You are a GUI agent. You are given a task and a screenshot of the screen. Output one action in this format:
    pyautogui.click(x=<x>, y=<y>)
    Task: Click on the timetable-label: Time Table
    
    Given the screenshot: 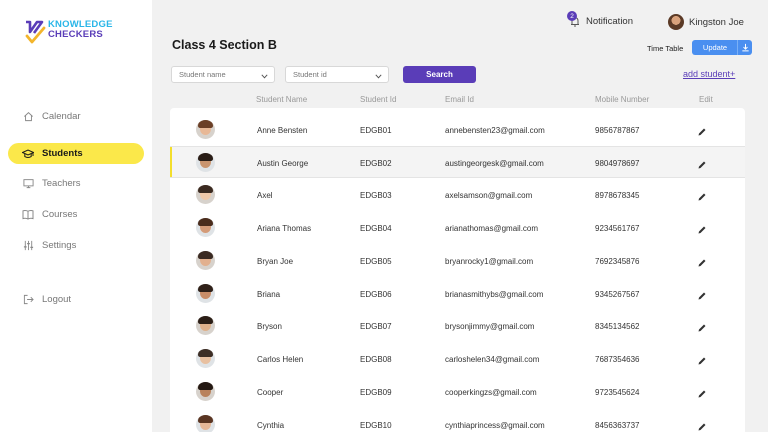 What is the action you would take?
    pyautogui.click(x=665, y=48)
    